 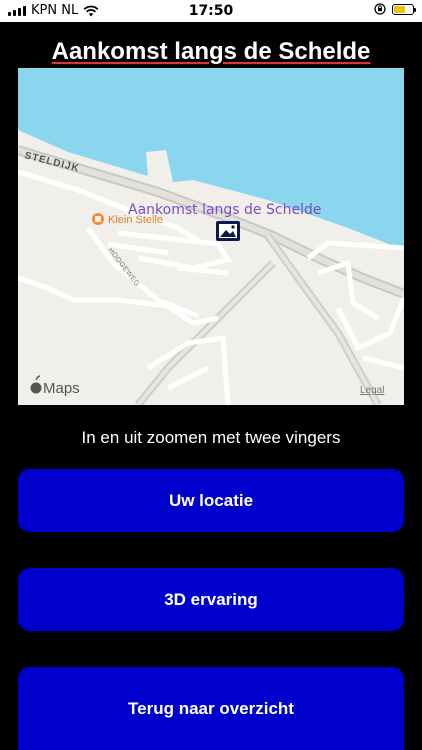 I want to click on page-title: Aankomst langs de Schelde, so click(x=211, y=51).